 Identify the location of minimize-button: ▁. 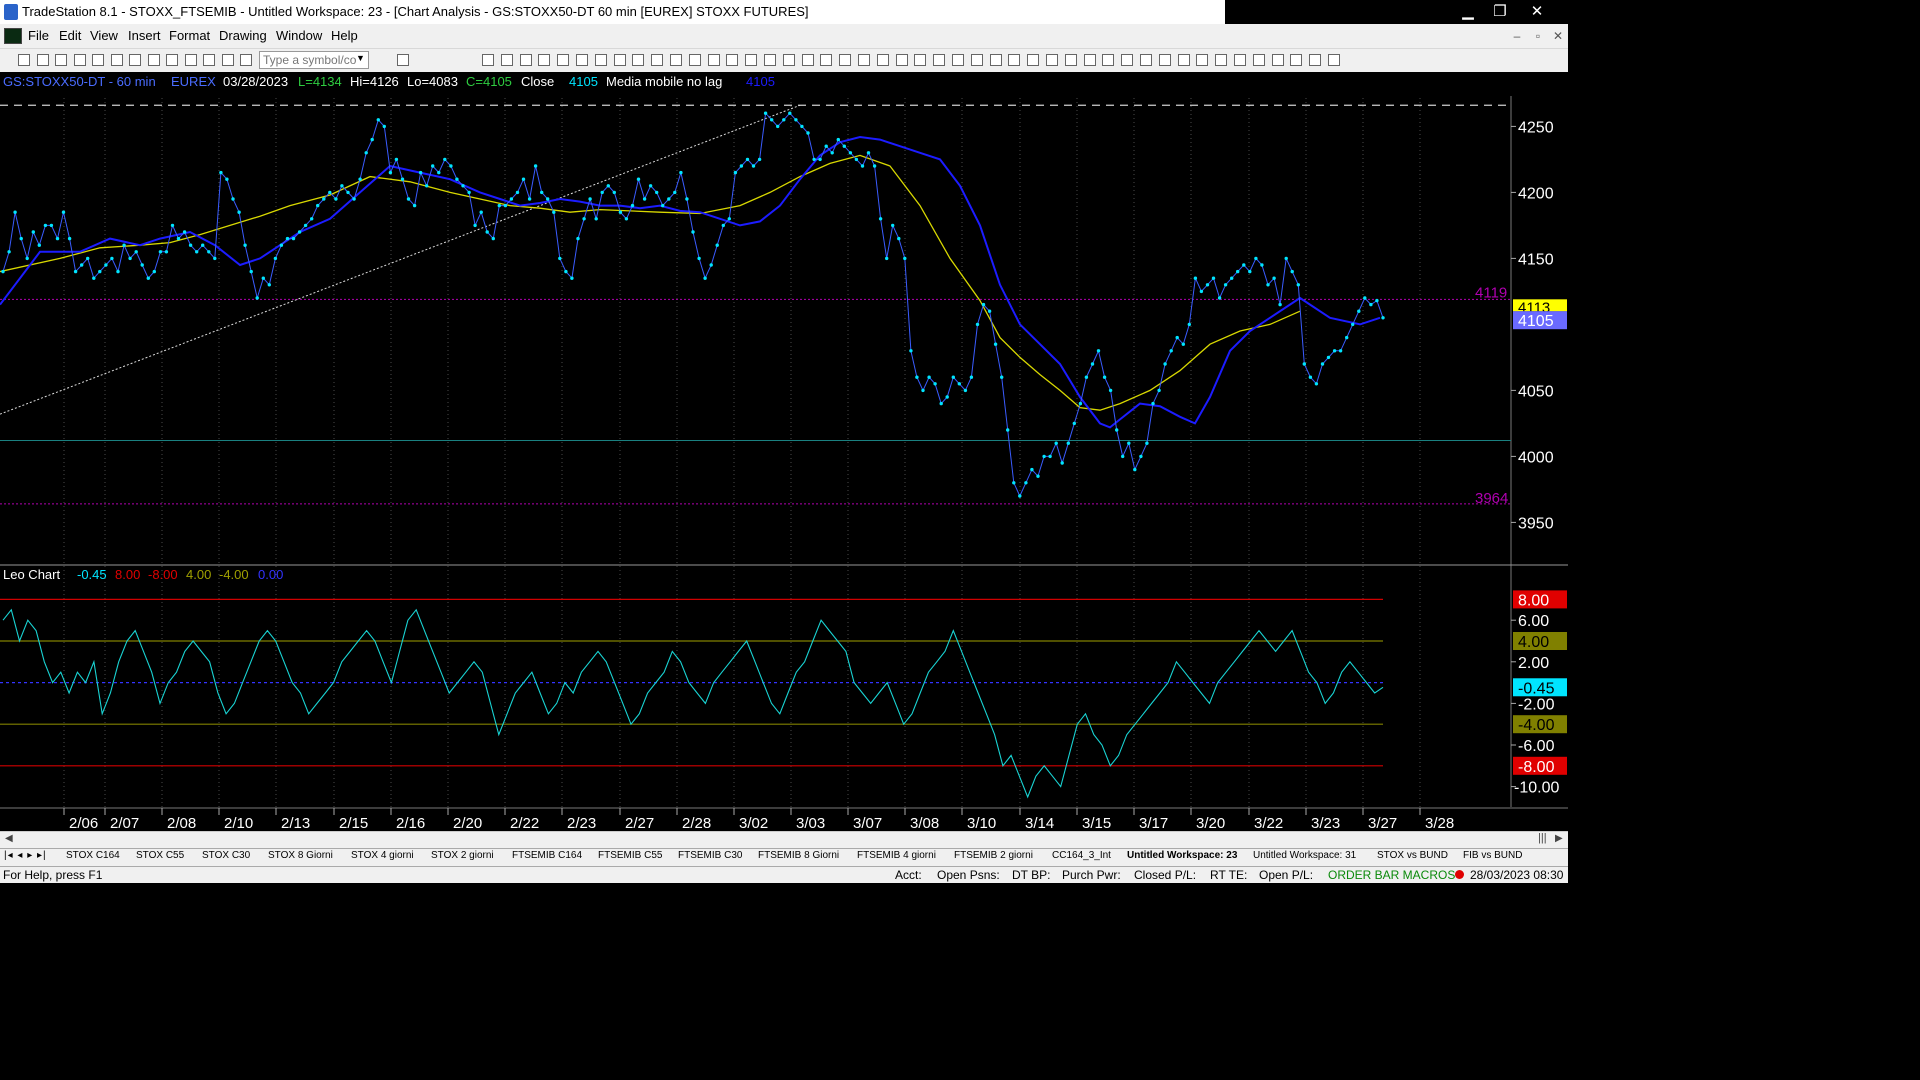
(1468, 12).